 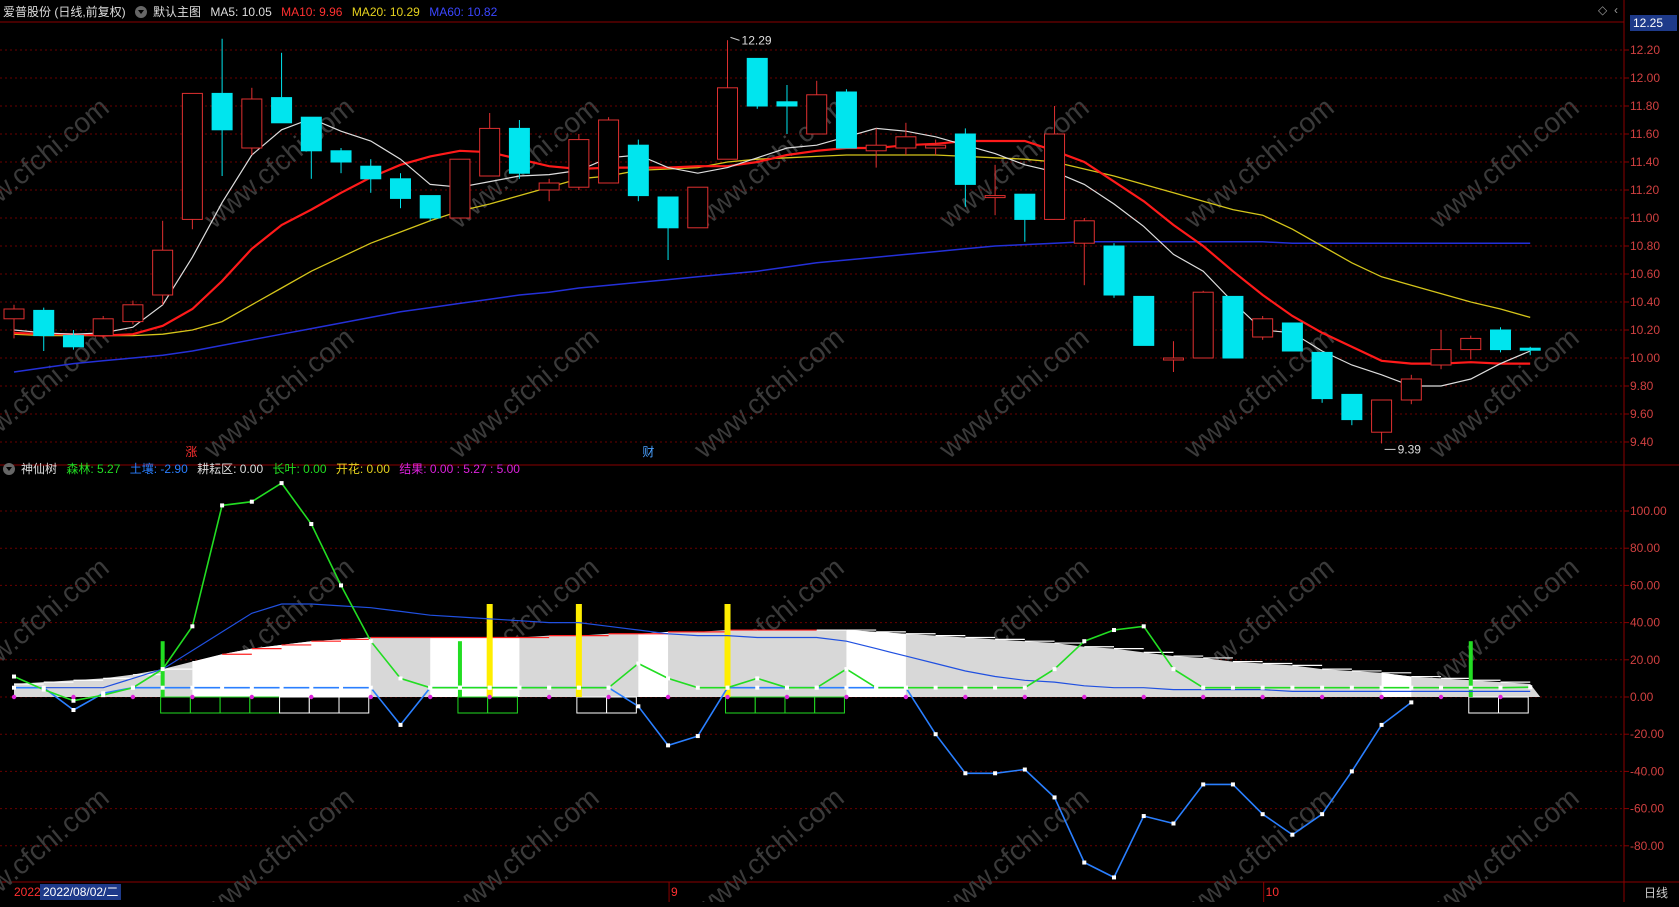 I want to click on chevron-left-icon: ‹, so click(x=1616, y=10).